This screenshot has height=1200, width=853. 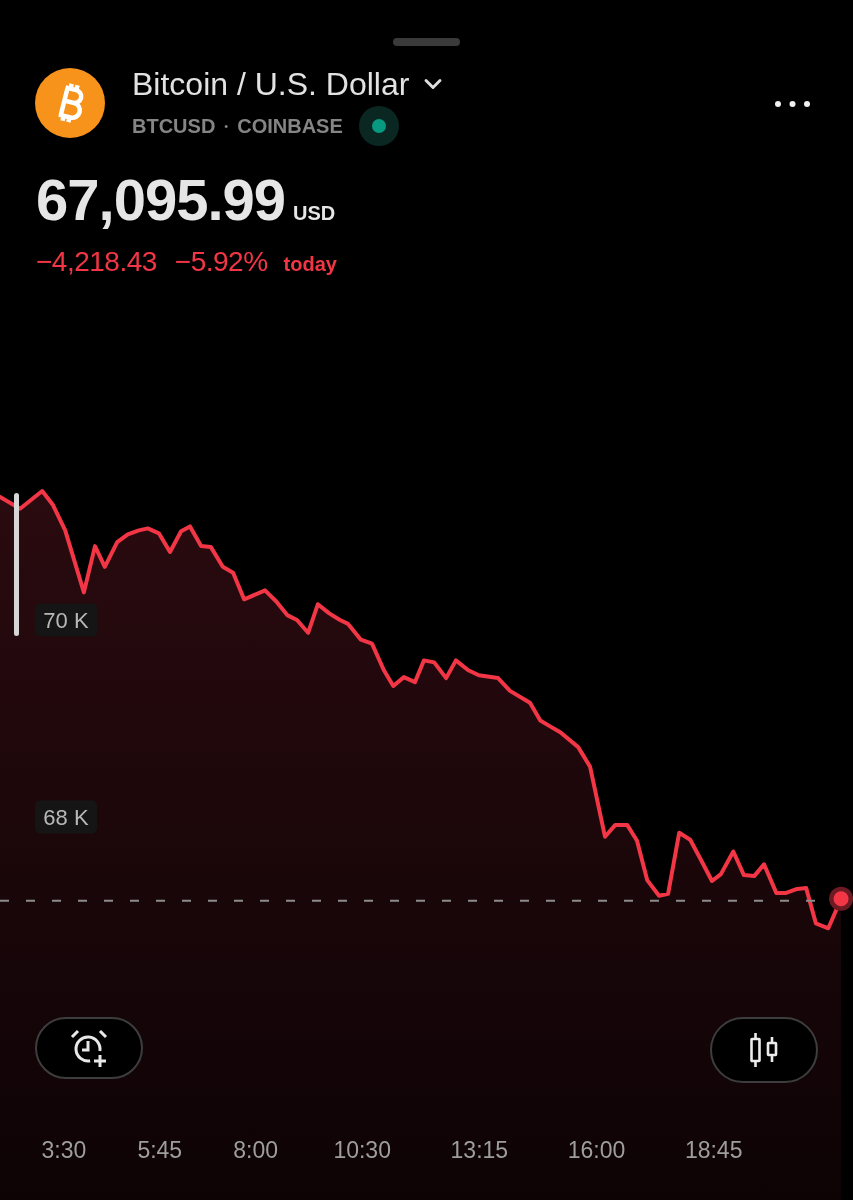 What do you see at coordinates (426, 42) in the screenshot?
I see `drag-handle` at bounding box center [426, 42].